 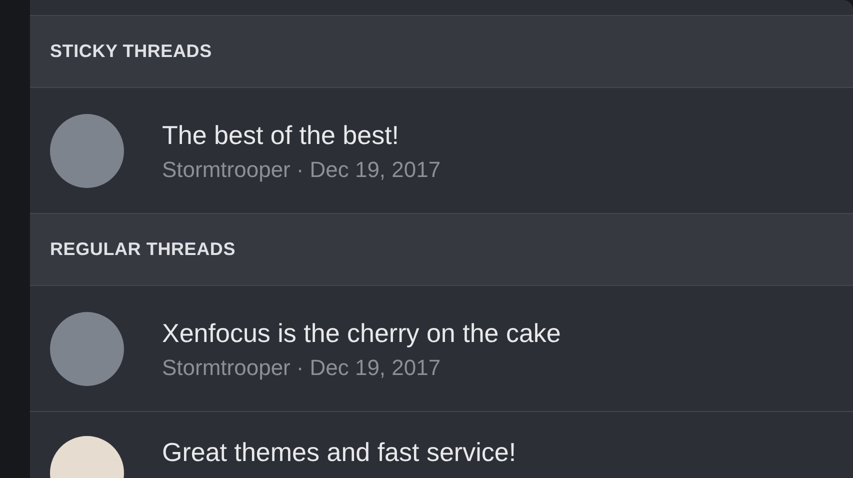 I want to click on thread-row: Great themes and fast service!, so click(x=441, y=445).